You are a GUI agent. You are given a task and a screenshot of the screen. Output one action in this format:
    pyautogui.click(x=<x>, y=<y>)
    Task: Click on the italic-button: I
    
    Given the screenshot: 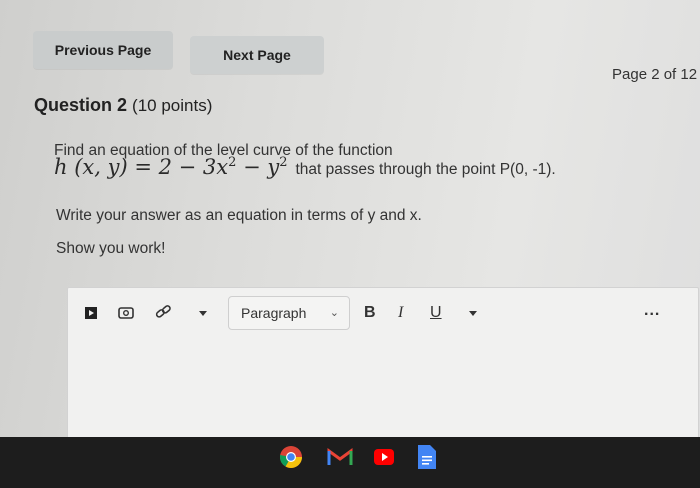 What is the action you would take?
    pyautogui.click(x=400, y=313)
    